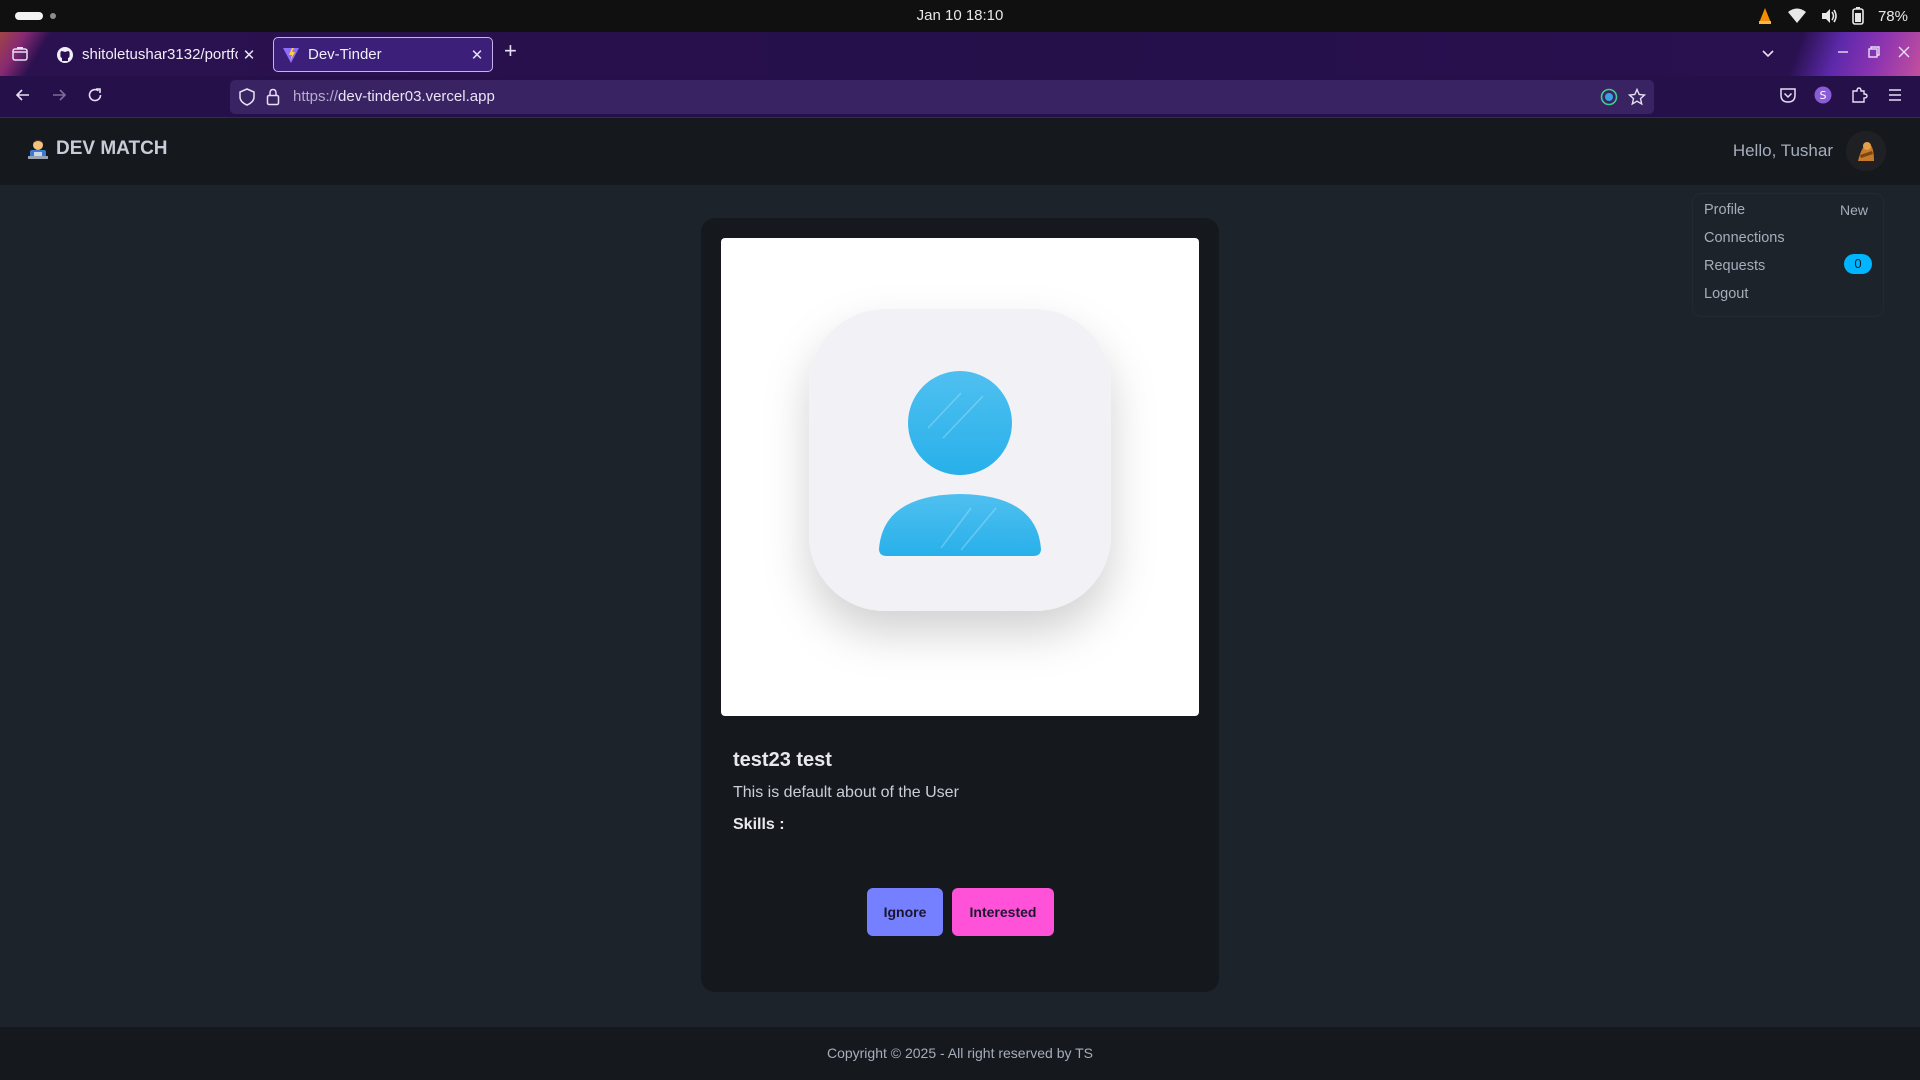  Describe the element at coordinates (846, 792) in the screenshot. I see `user-about: This is default about of the User` at that location.